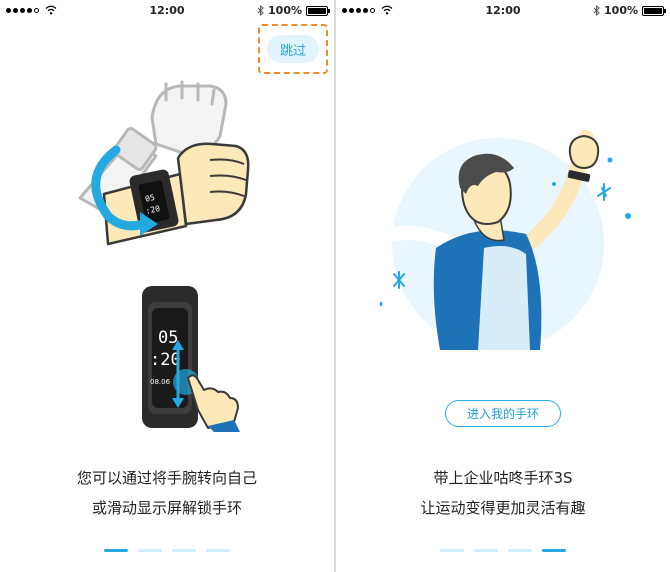  Describe the element at coordinates (505, 240) in the screenshot. I see `runner-illustration` at that location.